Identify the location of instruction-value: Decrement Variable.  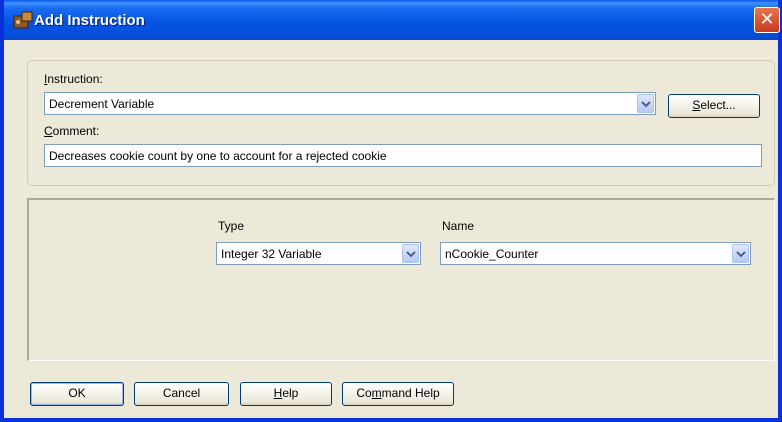
(102, 104).